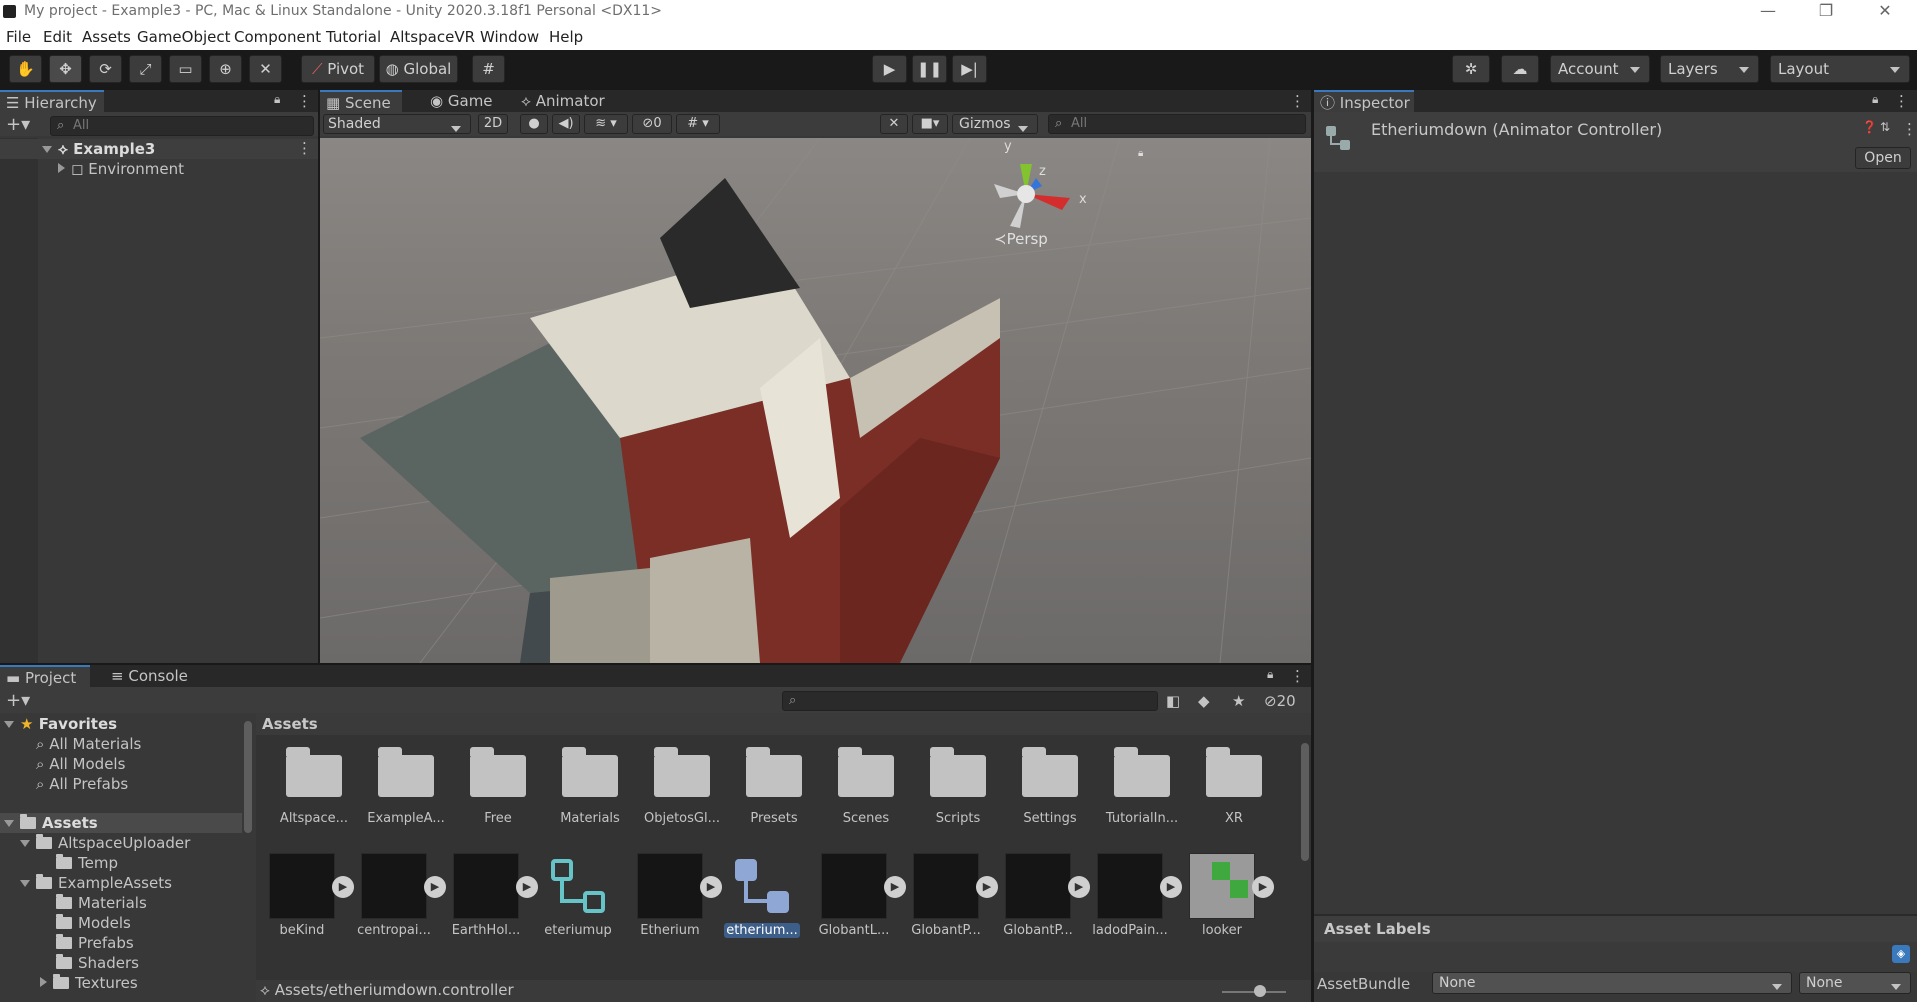  Describe the element at coordinates (1901, 954) in the screenshot. I see `tag-icon: ◈` at that location.